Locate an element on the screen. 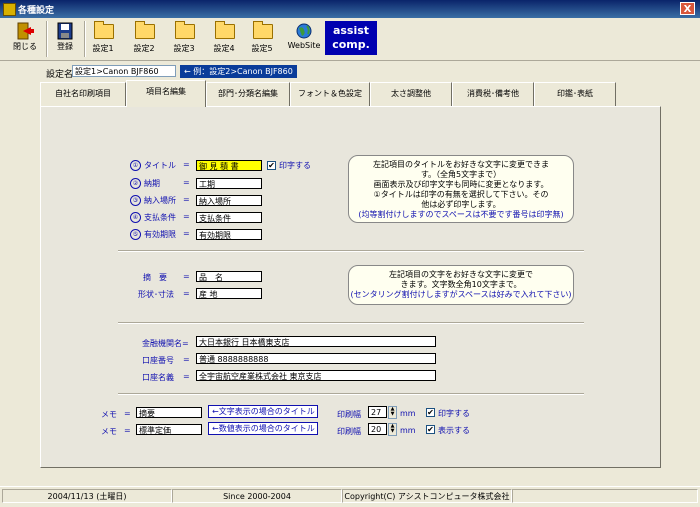 The width and height of the screenshot is (700, 507). assist-comp-logo: assist comp. is located at coordinates (351, 38).